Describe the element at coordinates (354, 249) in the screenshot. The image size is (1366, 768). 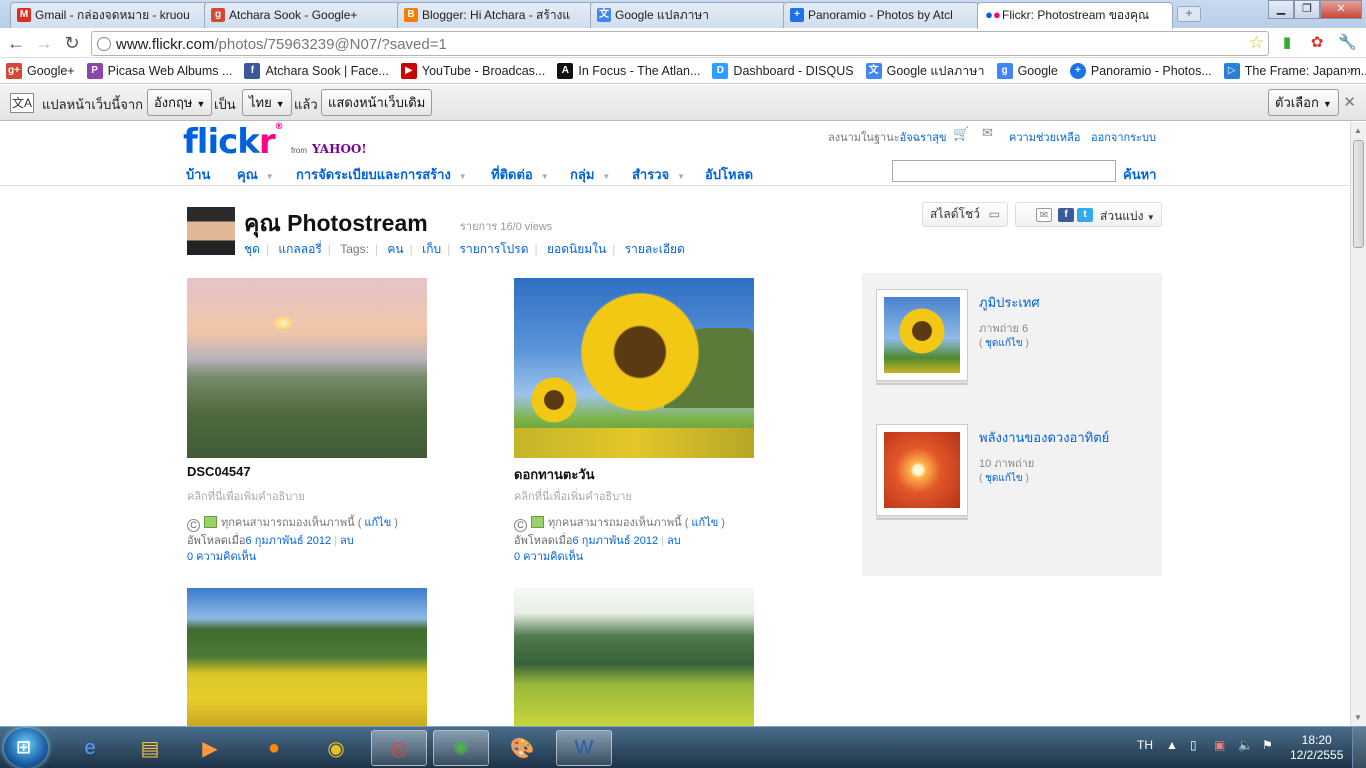
I see `subnav-tags: Tags:` at that location.